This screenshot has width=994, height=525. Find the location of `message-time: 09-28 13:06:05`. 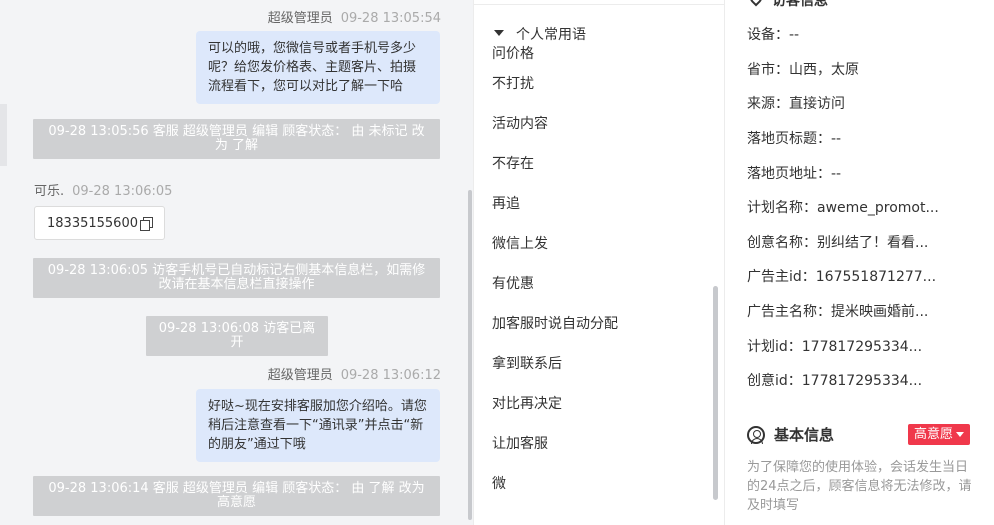

message-time: 09-28 13:06:05 is located at coordinates (122, 191).